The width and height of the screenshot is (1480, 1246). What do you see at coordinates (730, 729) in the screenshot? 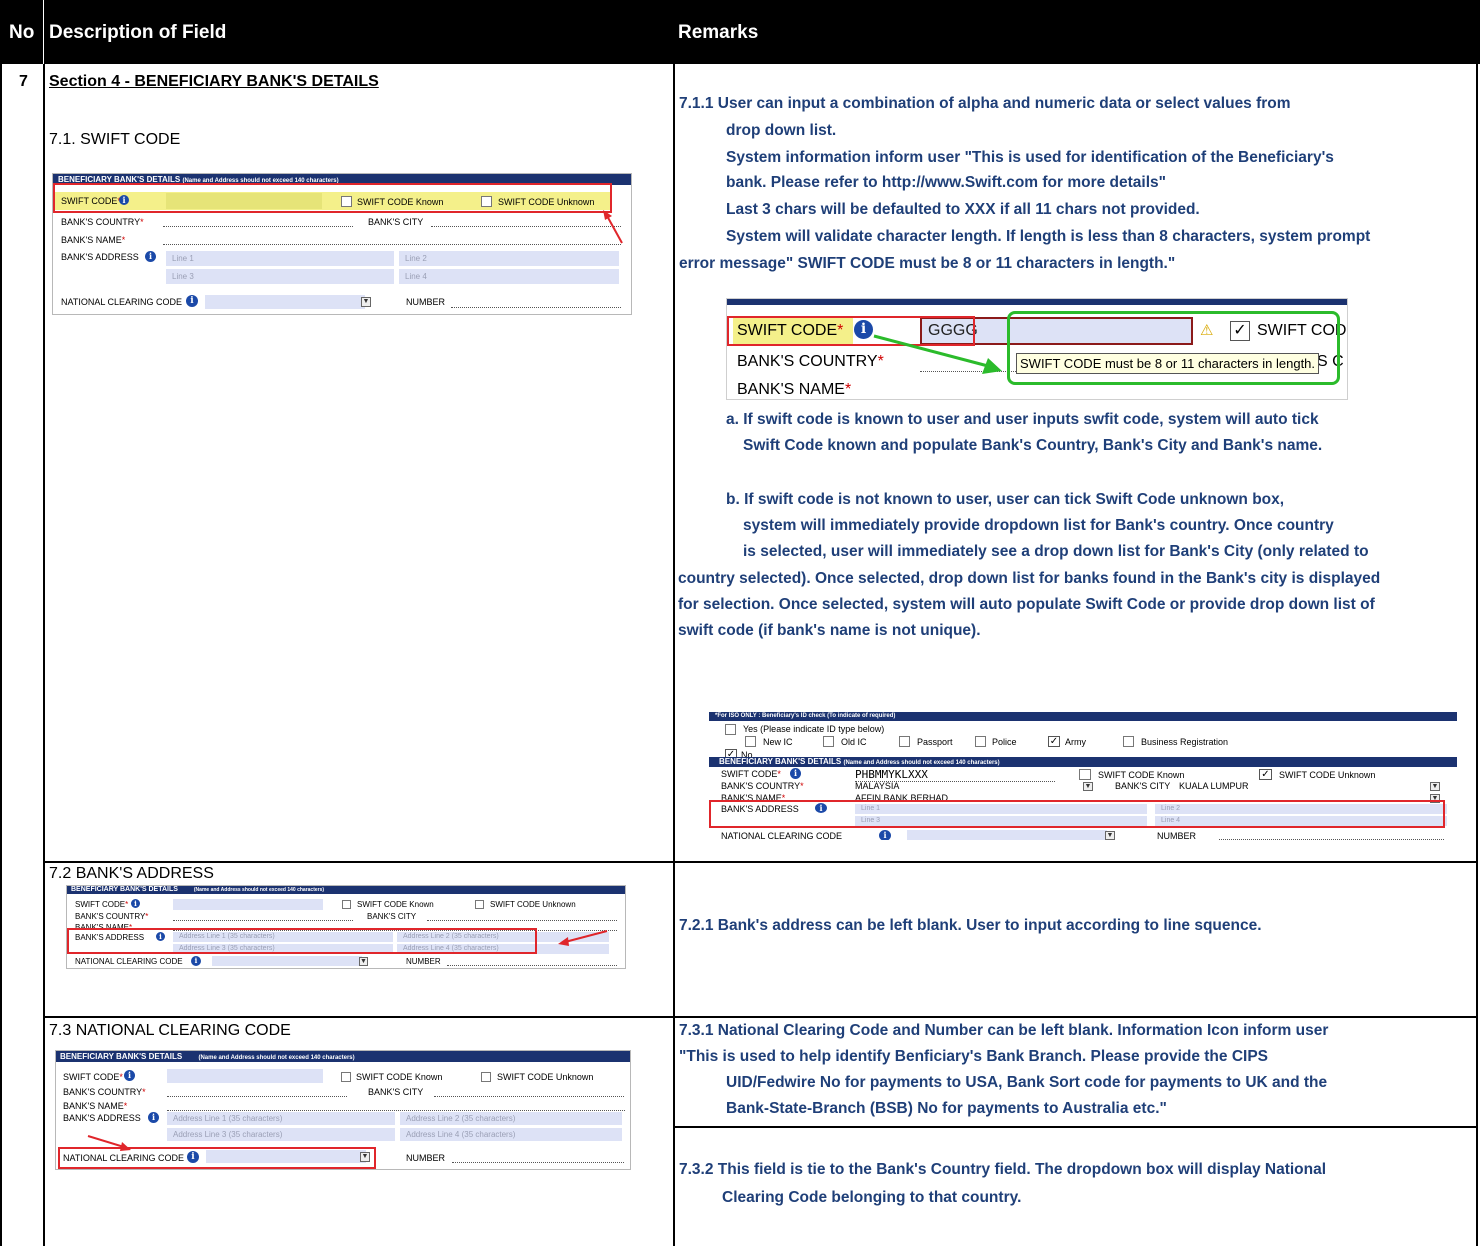
I see `yes-checkbox` at bounding box center [730, 729].